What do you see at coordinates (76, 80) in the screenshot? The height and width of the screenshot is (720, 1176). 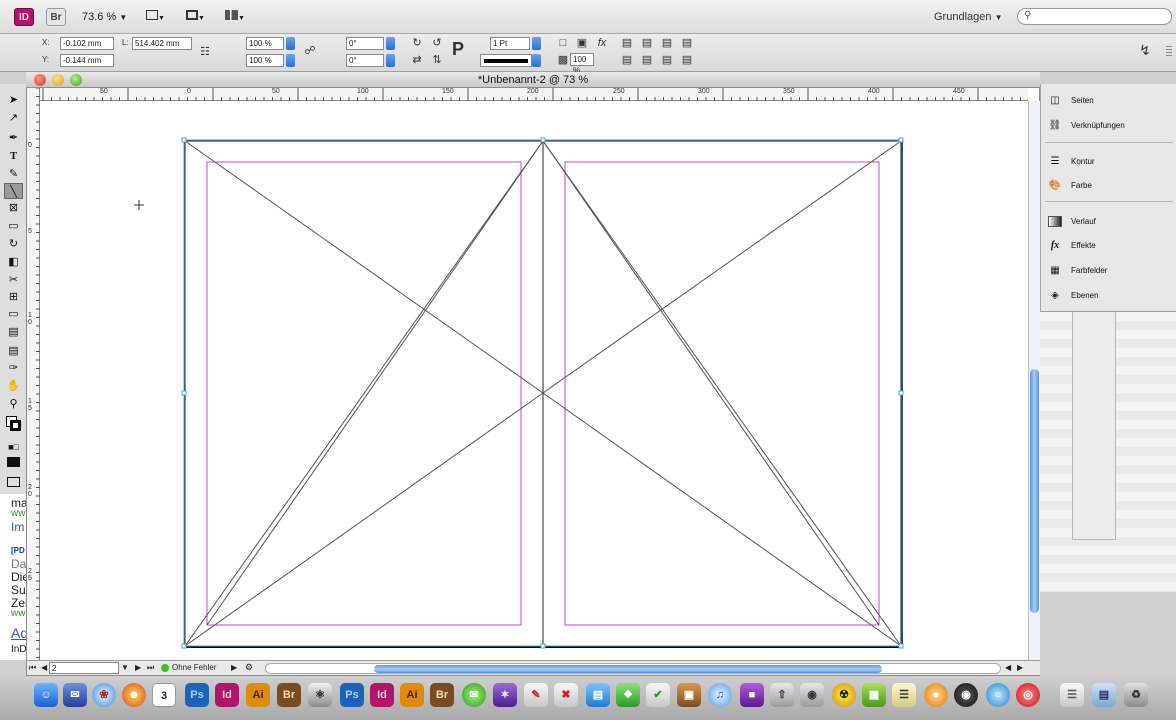 I see `zoom-window-icon` at bounding box center [76, 80].